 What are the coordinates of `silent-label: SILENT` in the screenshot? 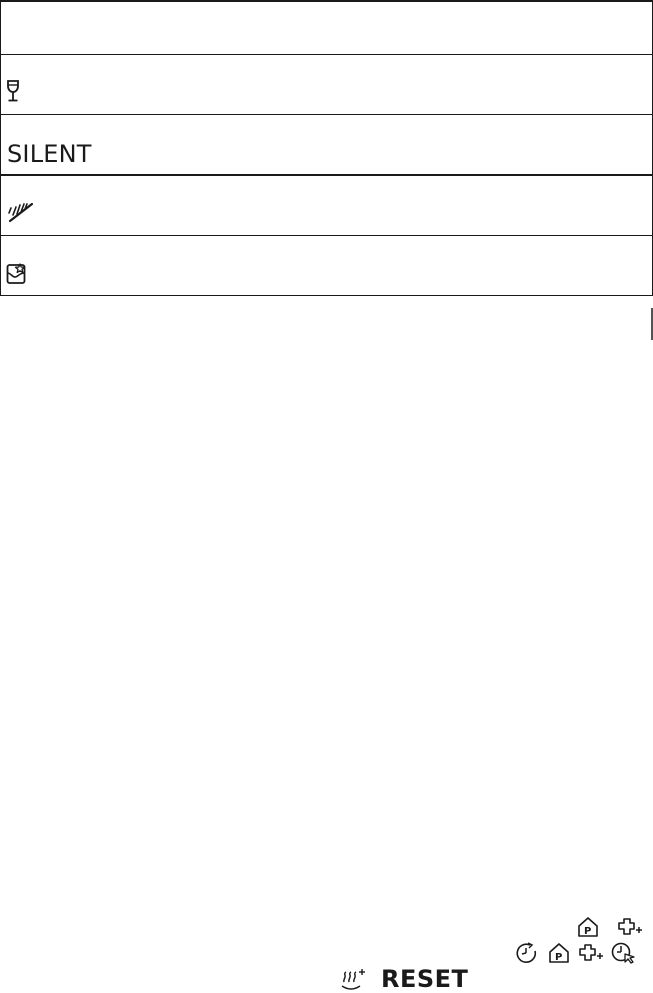 It's located at (49, 154).